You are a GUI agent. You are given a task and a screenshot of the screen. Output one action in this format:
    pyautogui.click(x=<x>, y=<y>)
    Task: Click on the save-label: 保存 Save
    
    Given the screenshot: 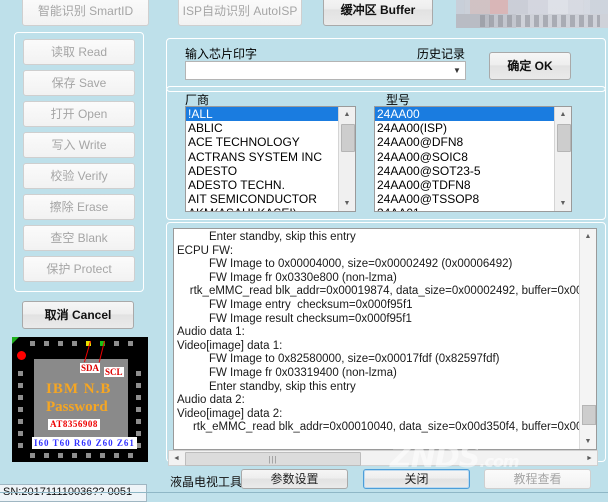 What is the action you would take?
    pyautogui.click(x=79, y=83)
    